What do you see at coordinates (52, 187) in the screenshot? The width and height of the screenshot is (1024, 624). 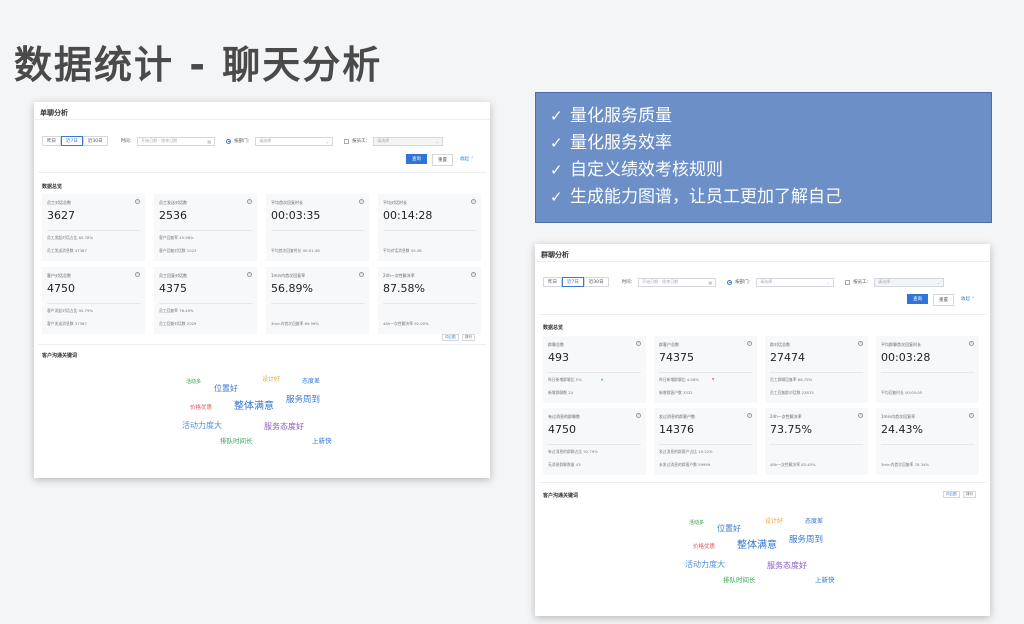 I see `overview-title: 数据总览` at bounding box center [52, 187].